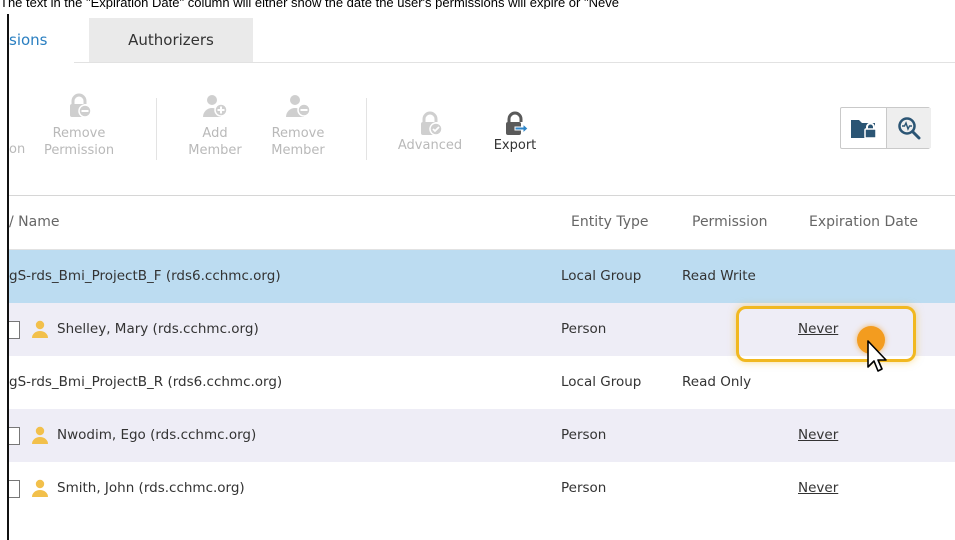  I want to click on advanced-button: Advanced, so click(430, 132).